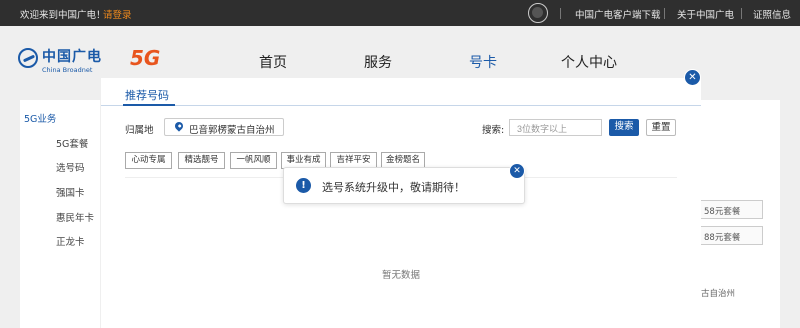 The height and width of the screenshot is (328, 800). Describe the element at coordinates (145, 58) in the screenshot. I see `5g-logo: 5G` at that location.